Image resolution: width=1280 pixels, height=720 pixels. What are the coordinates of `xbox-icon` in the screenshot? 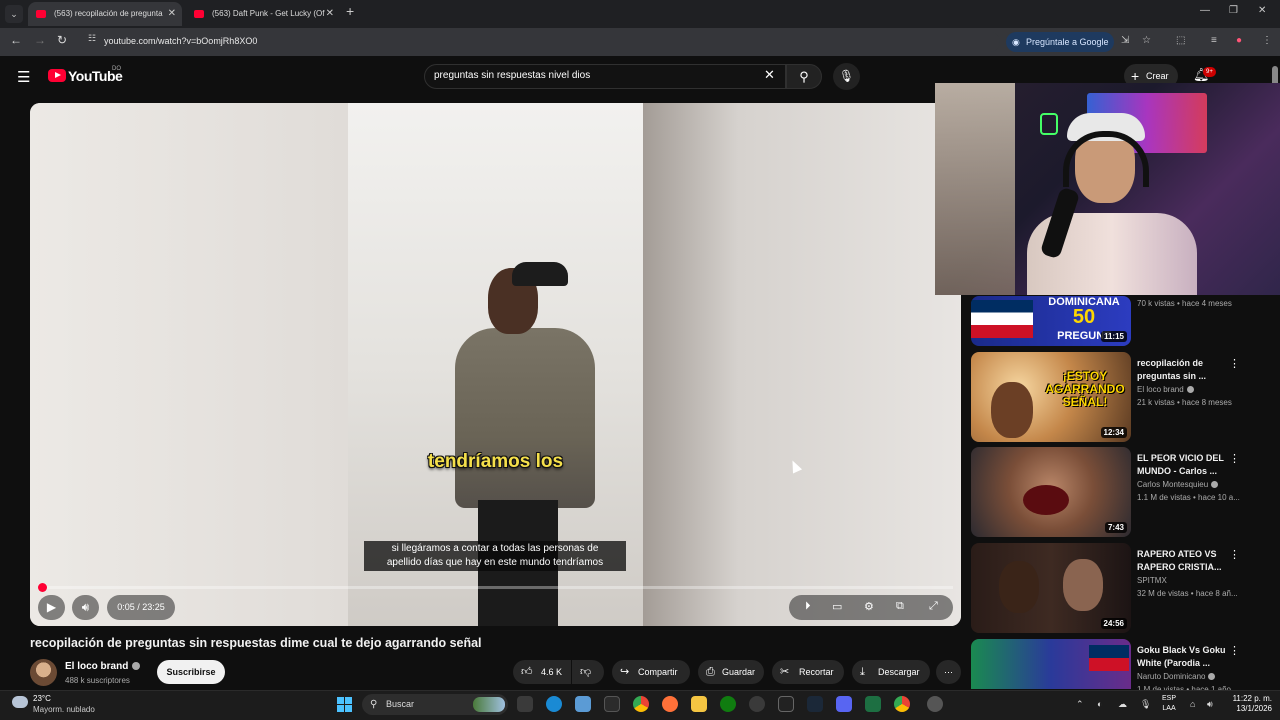 It's located at (728, 704).